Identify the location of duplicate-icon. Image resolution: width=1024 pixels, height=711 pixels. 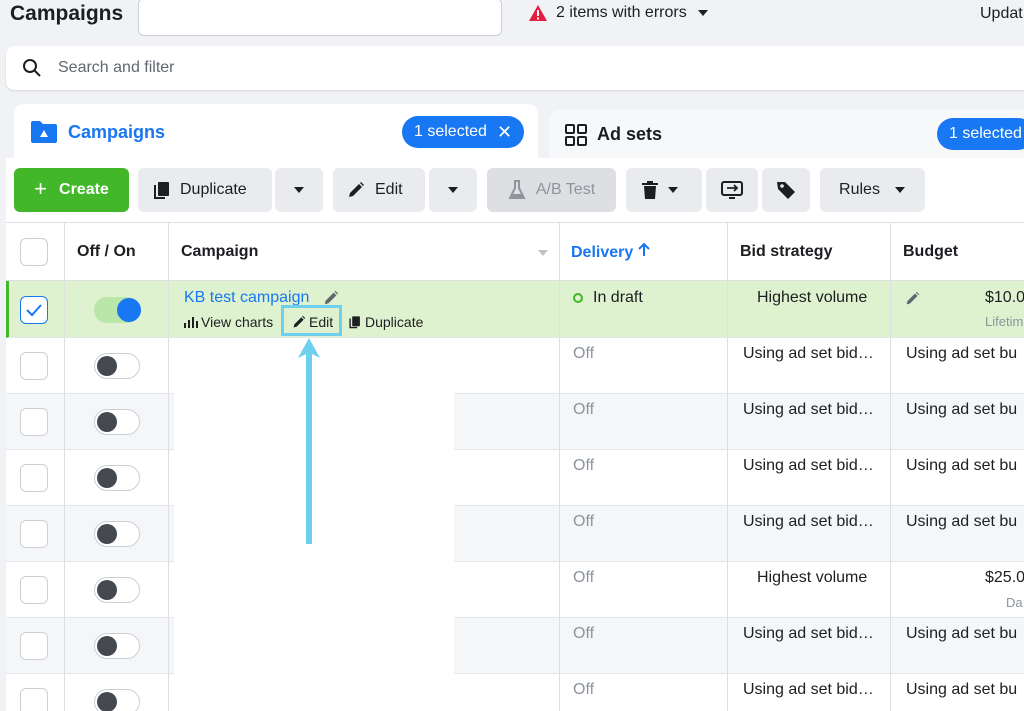
(161, 190).